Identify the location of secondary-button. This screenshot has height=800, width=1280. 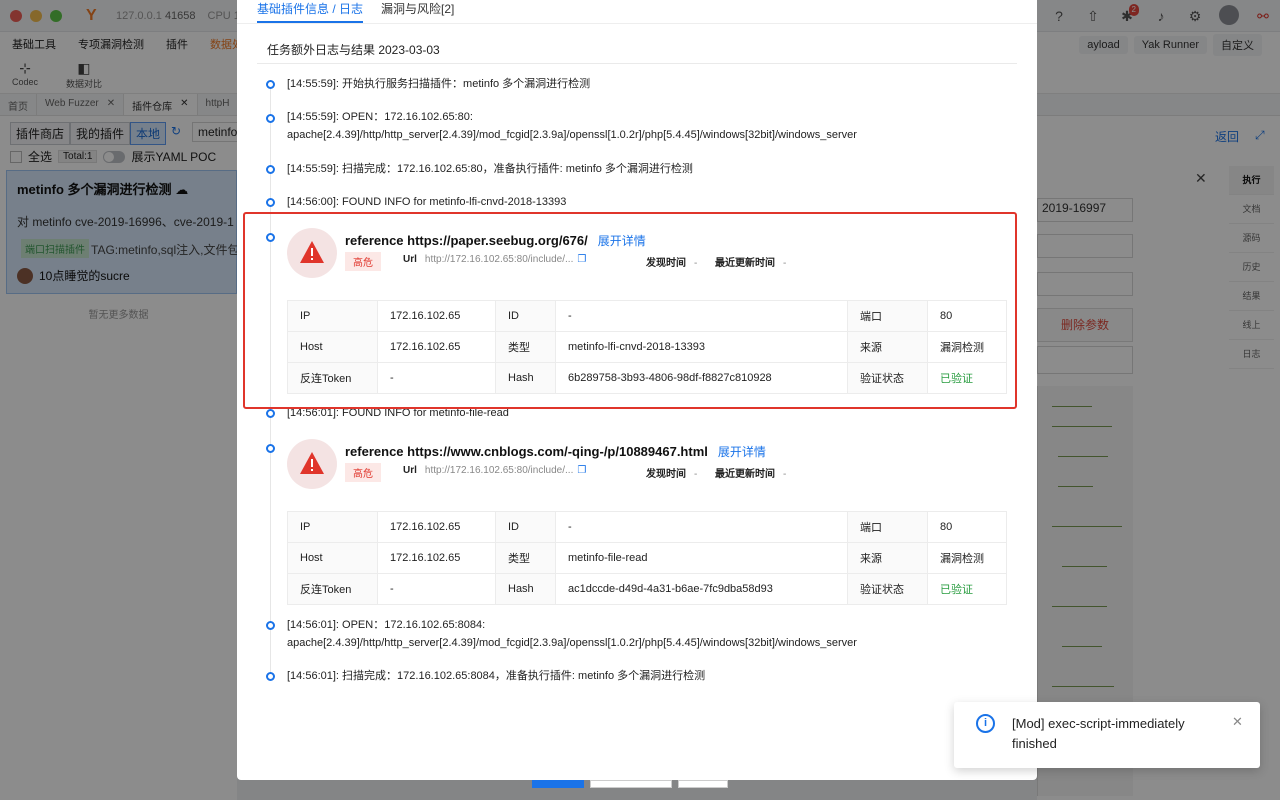
(703, 784).